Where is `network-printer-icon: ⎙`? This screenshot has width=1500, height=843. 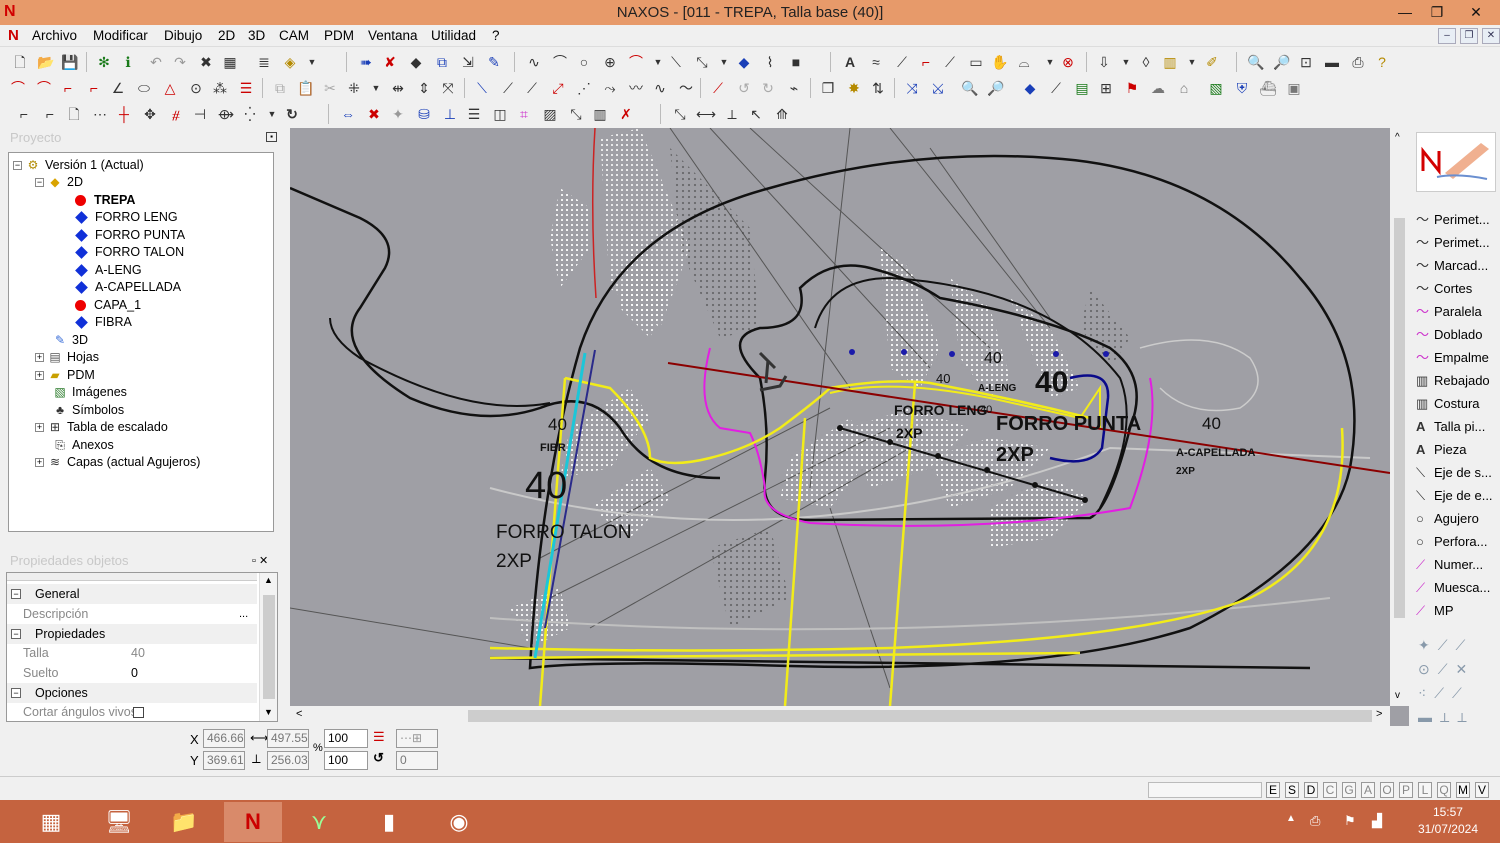
network-printer-icon: ⎙ is located at coordinates (1315, 821).